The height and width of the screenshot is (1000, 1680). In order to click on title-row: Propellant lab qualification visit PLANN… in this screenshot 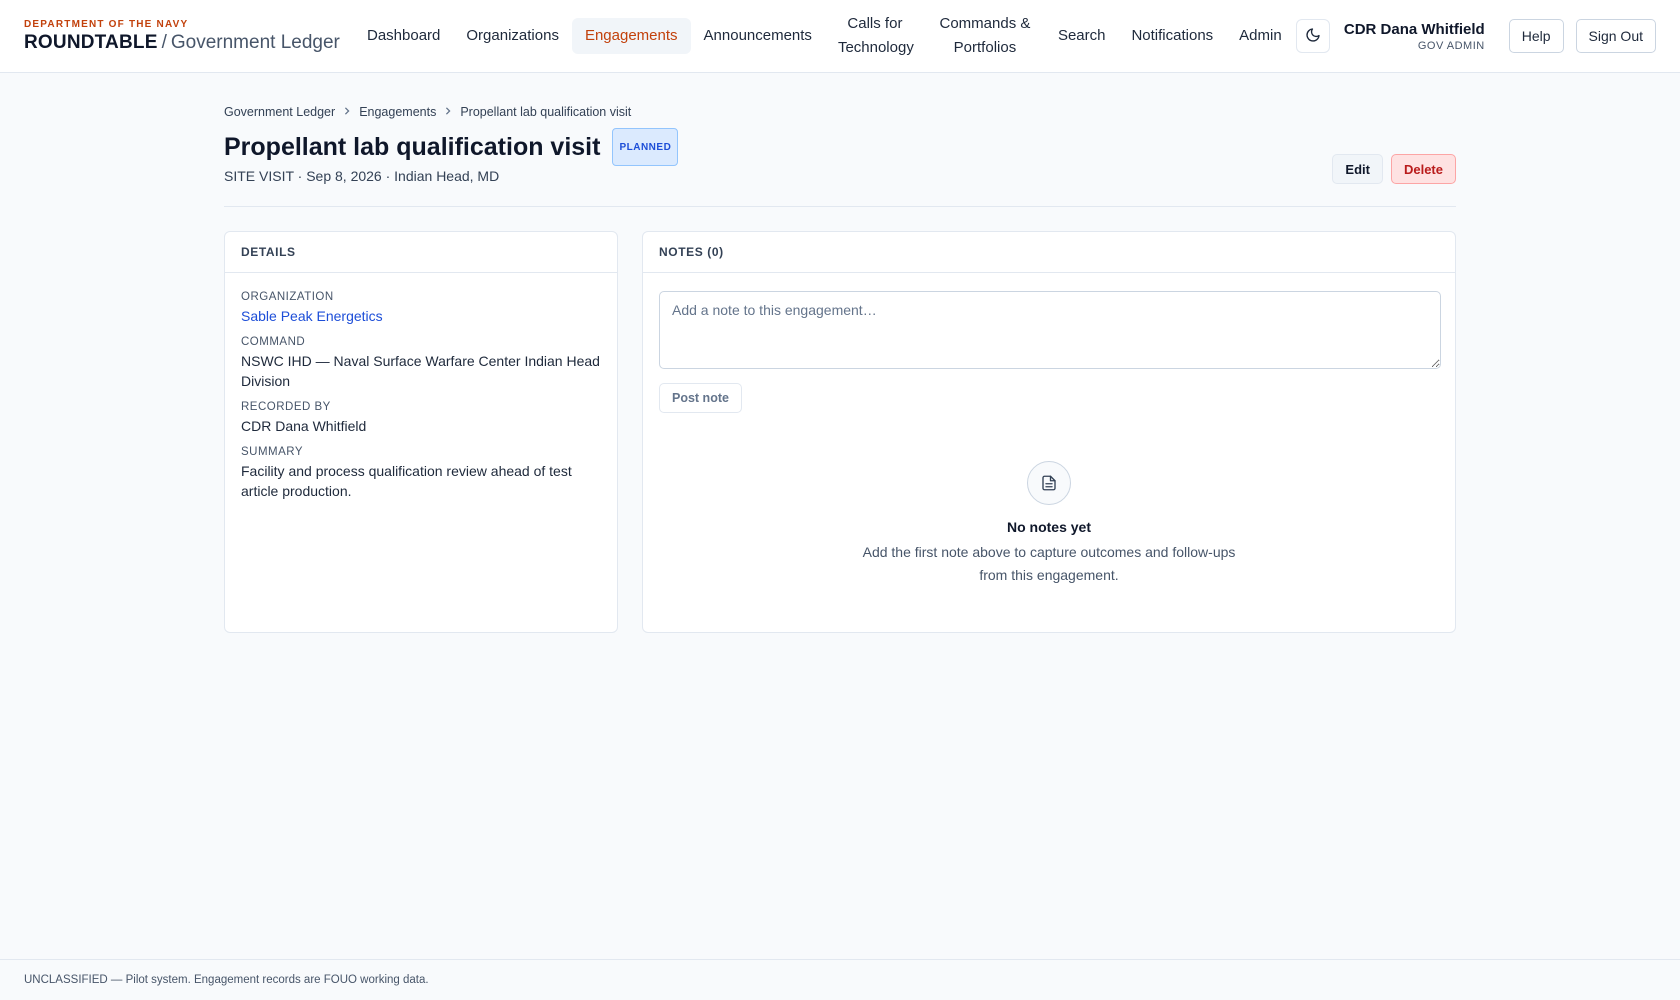, I will do `click(840, 147)`.